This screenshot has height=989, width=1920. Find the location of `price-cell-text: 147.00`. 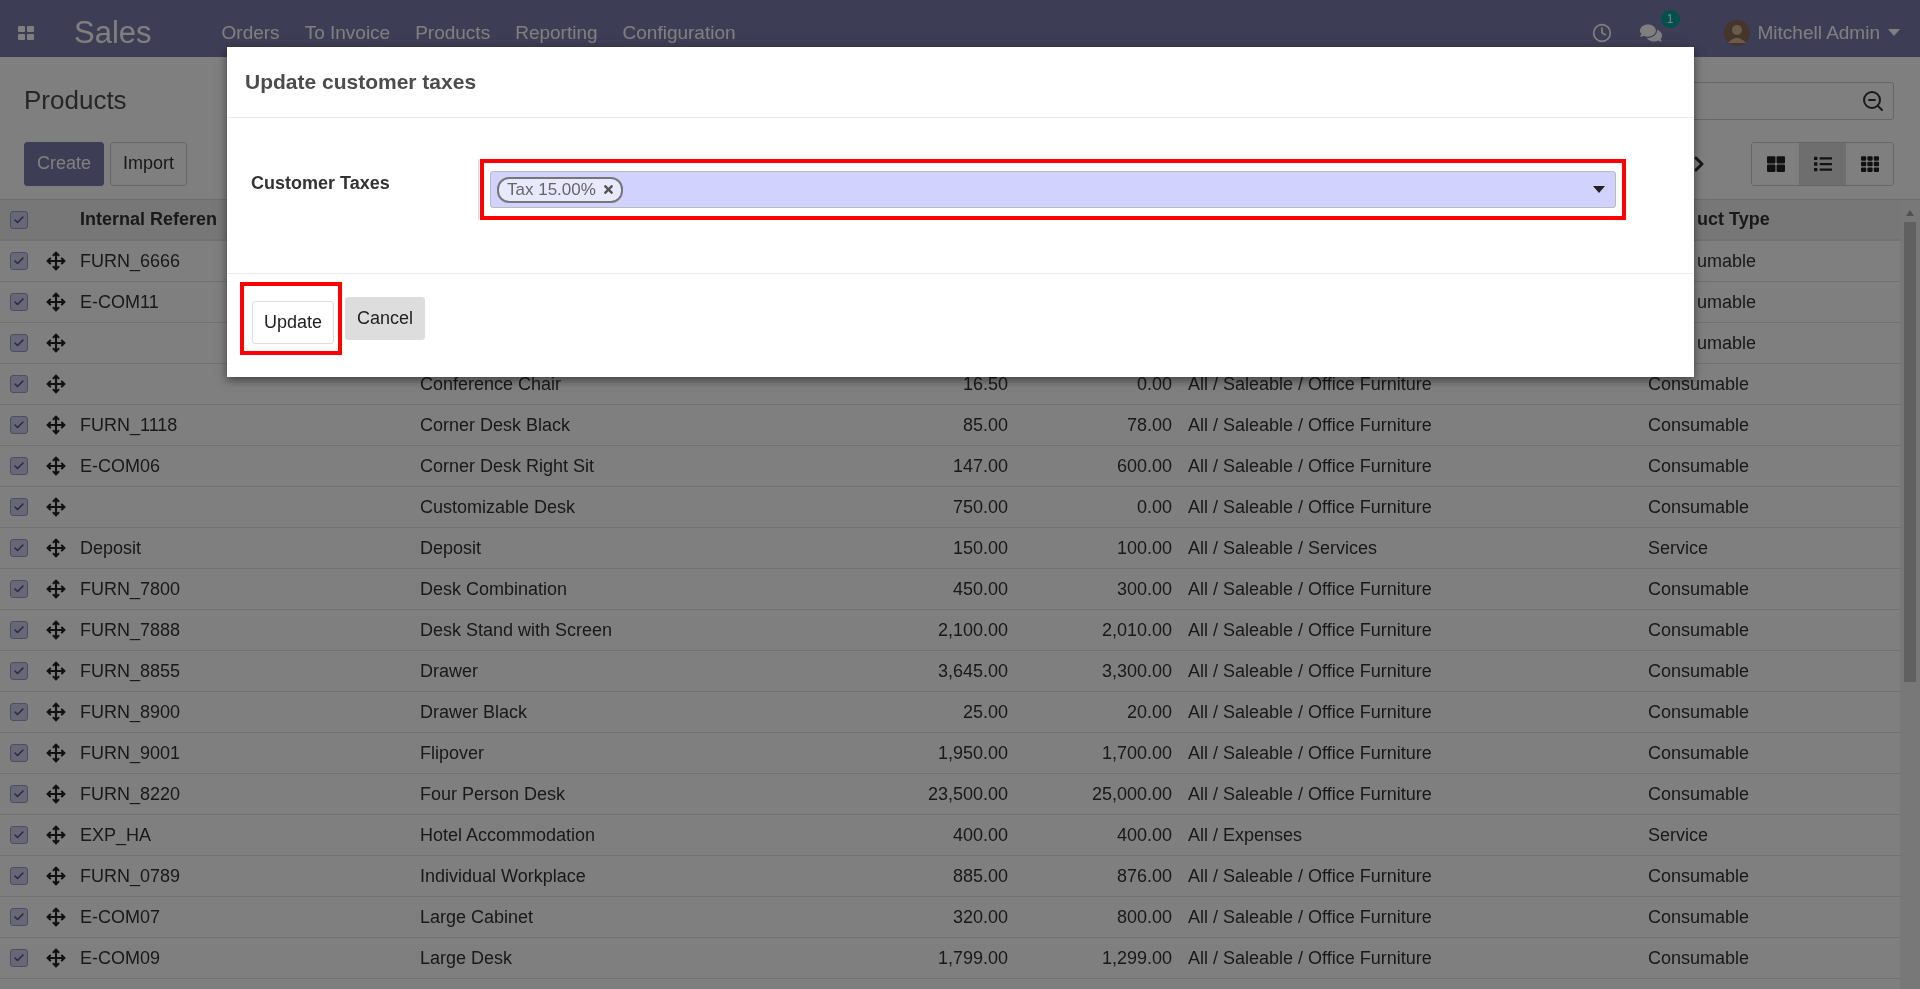

price-cell-text: 147.00 is located at coordinates (980, 466).